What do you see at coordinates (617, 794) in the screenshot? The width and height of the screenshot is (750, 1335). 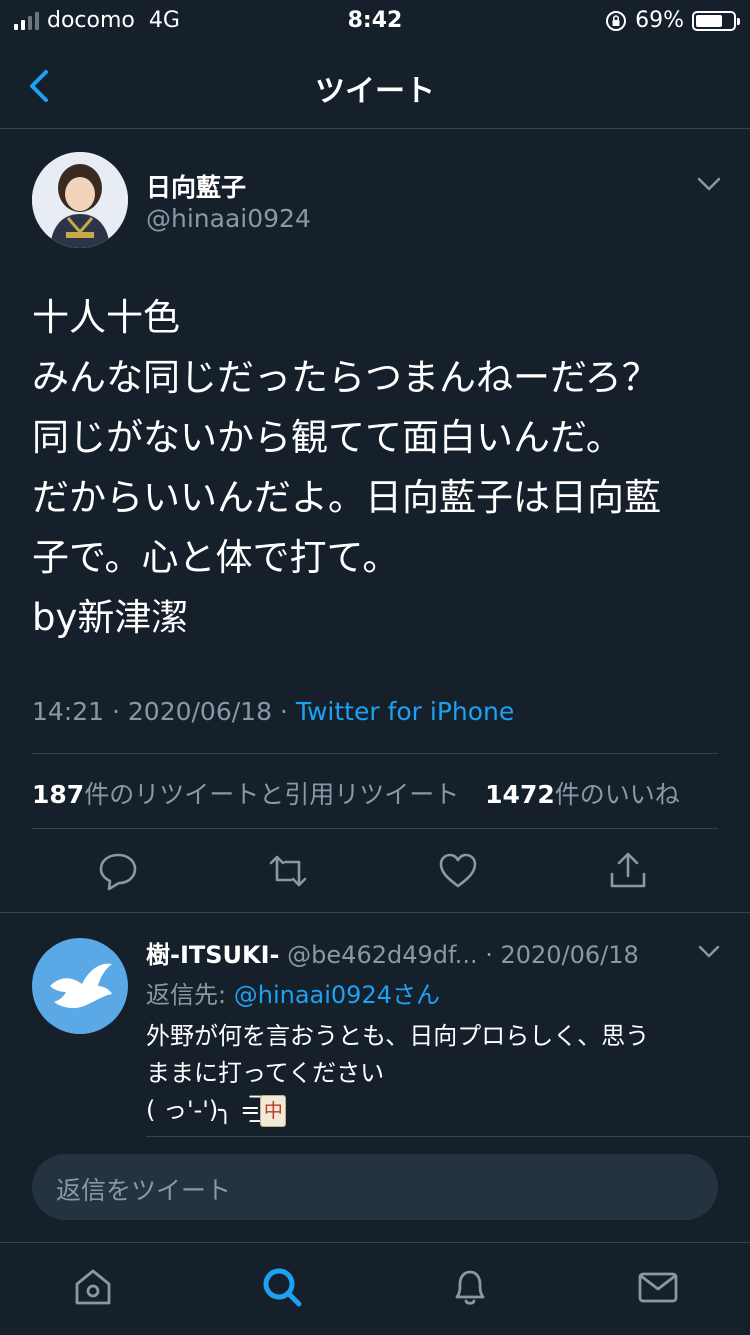 I see `likes-label: 件のいいね` at bounding box center [617, 794].